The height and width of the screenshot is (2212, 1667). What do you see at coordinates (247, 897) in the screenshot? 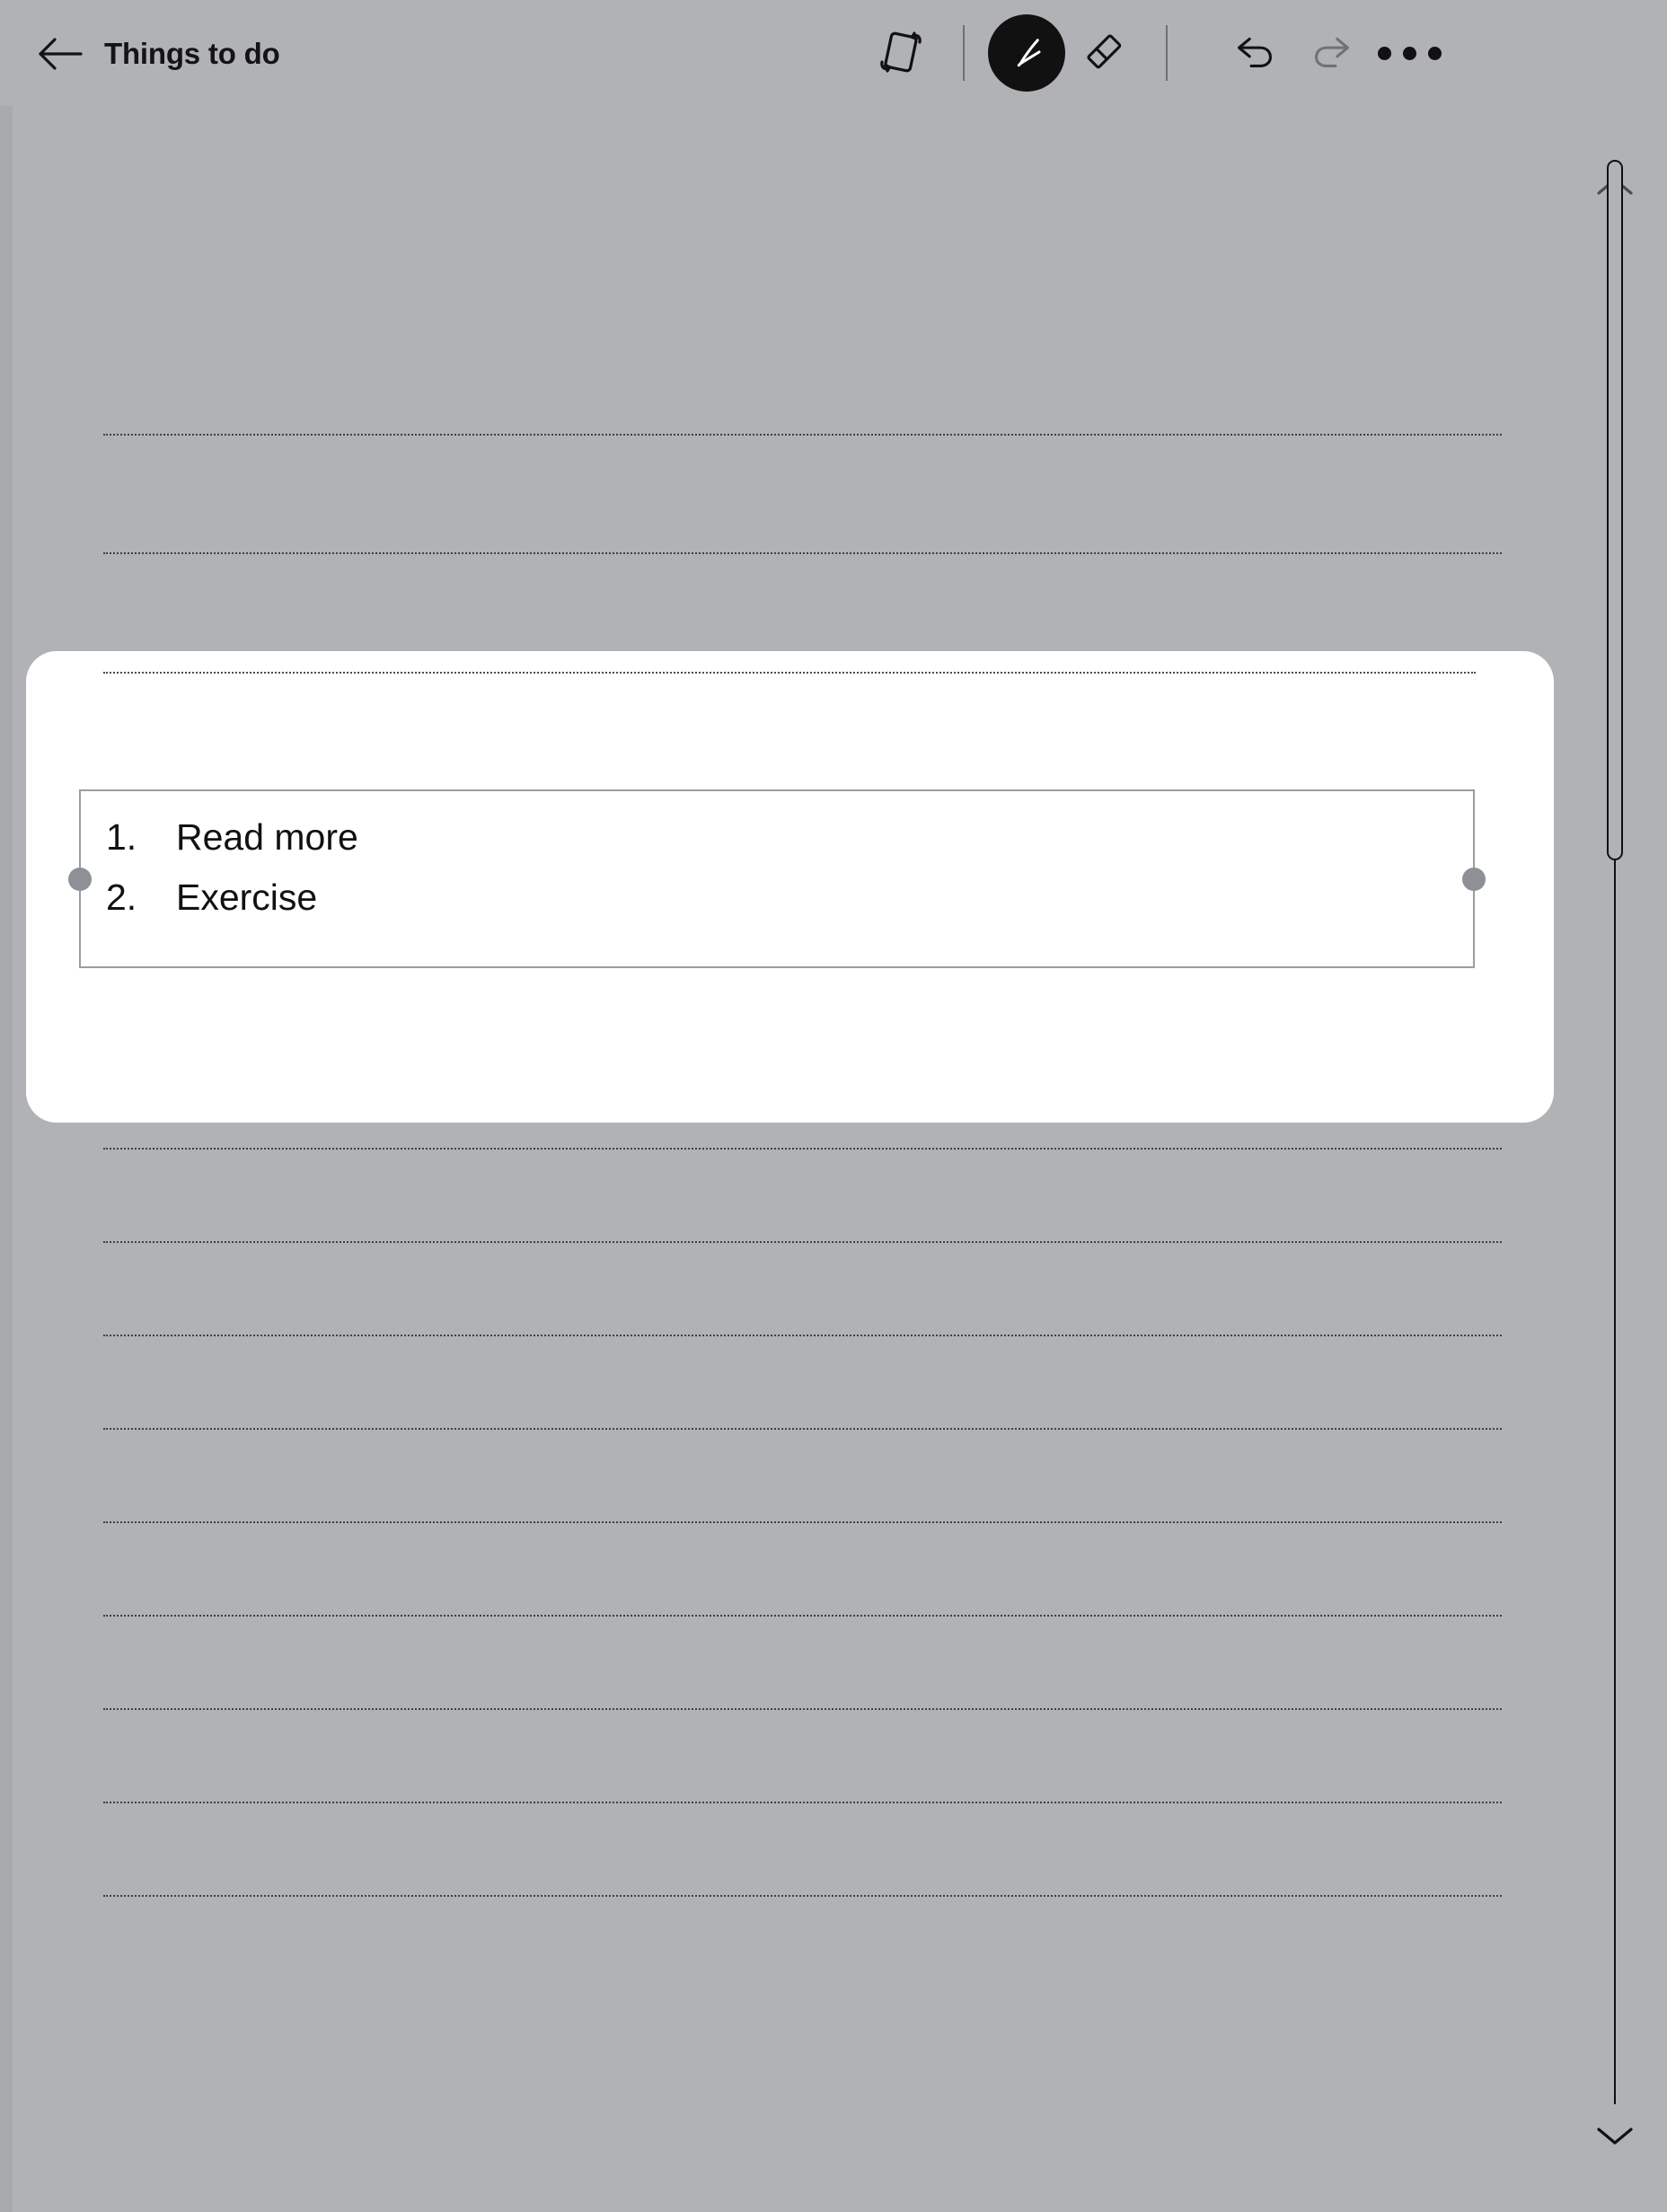
I see `list-item-text: Exercise` at bounding box center [247, 897].